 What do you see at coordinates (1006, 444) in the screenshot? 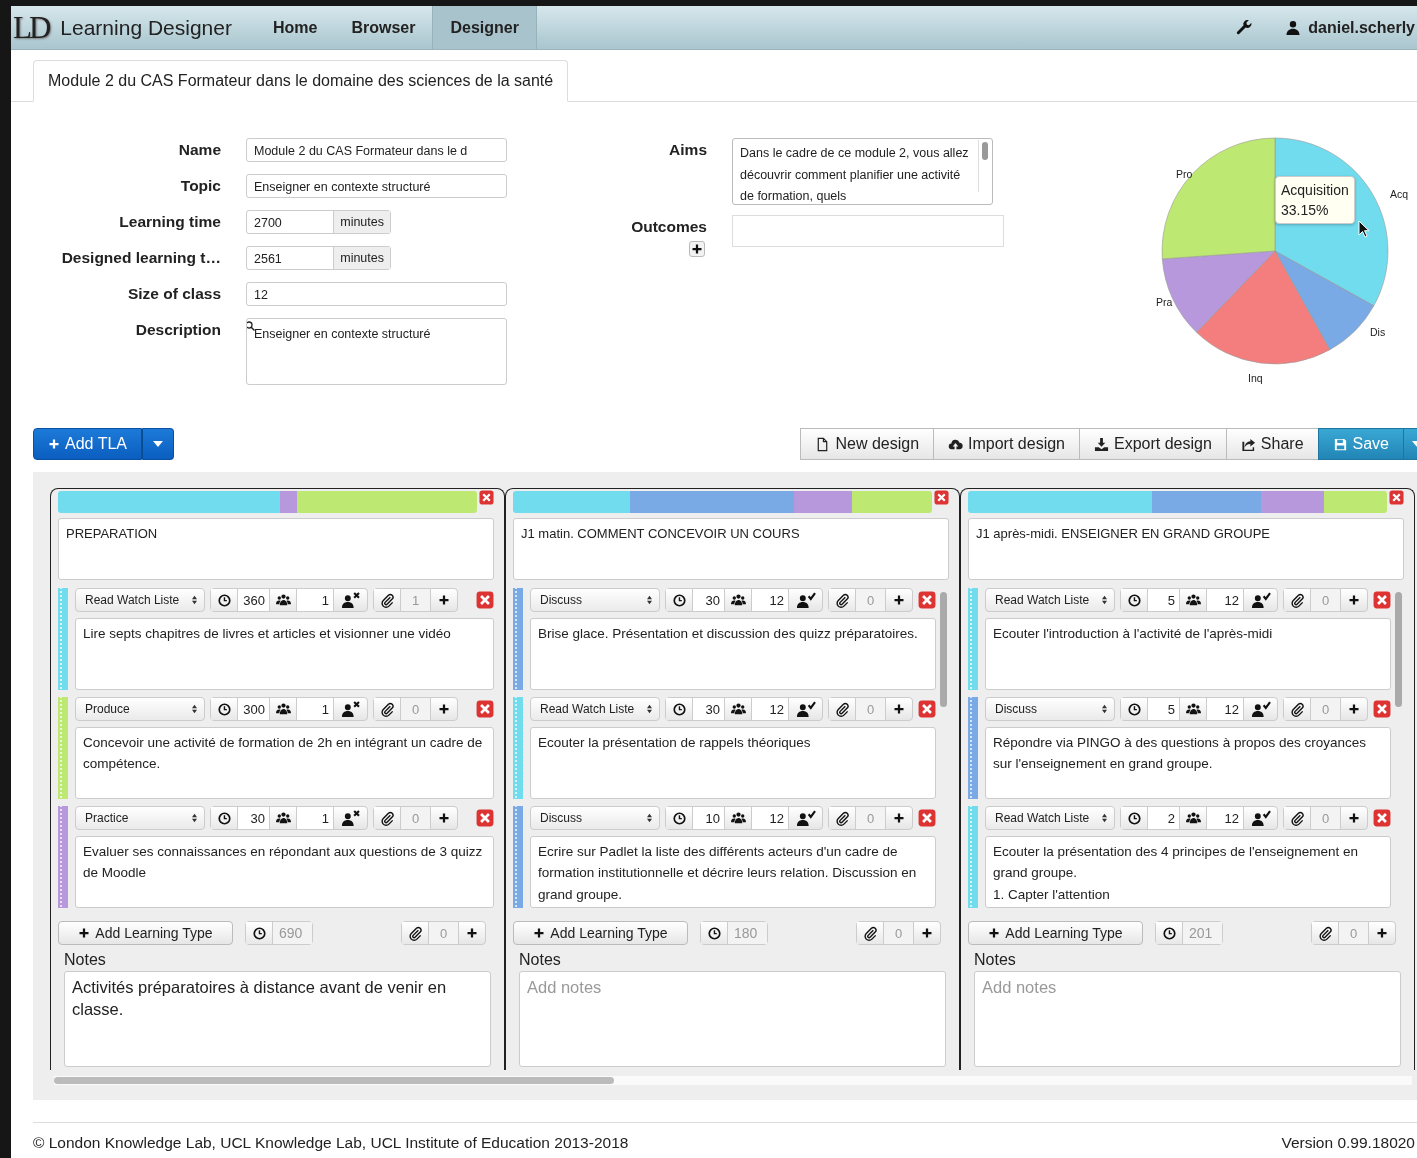
I see `import-design-button: Import design` at bounding box center [1006, 444].